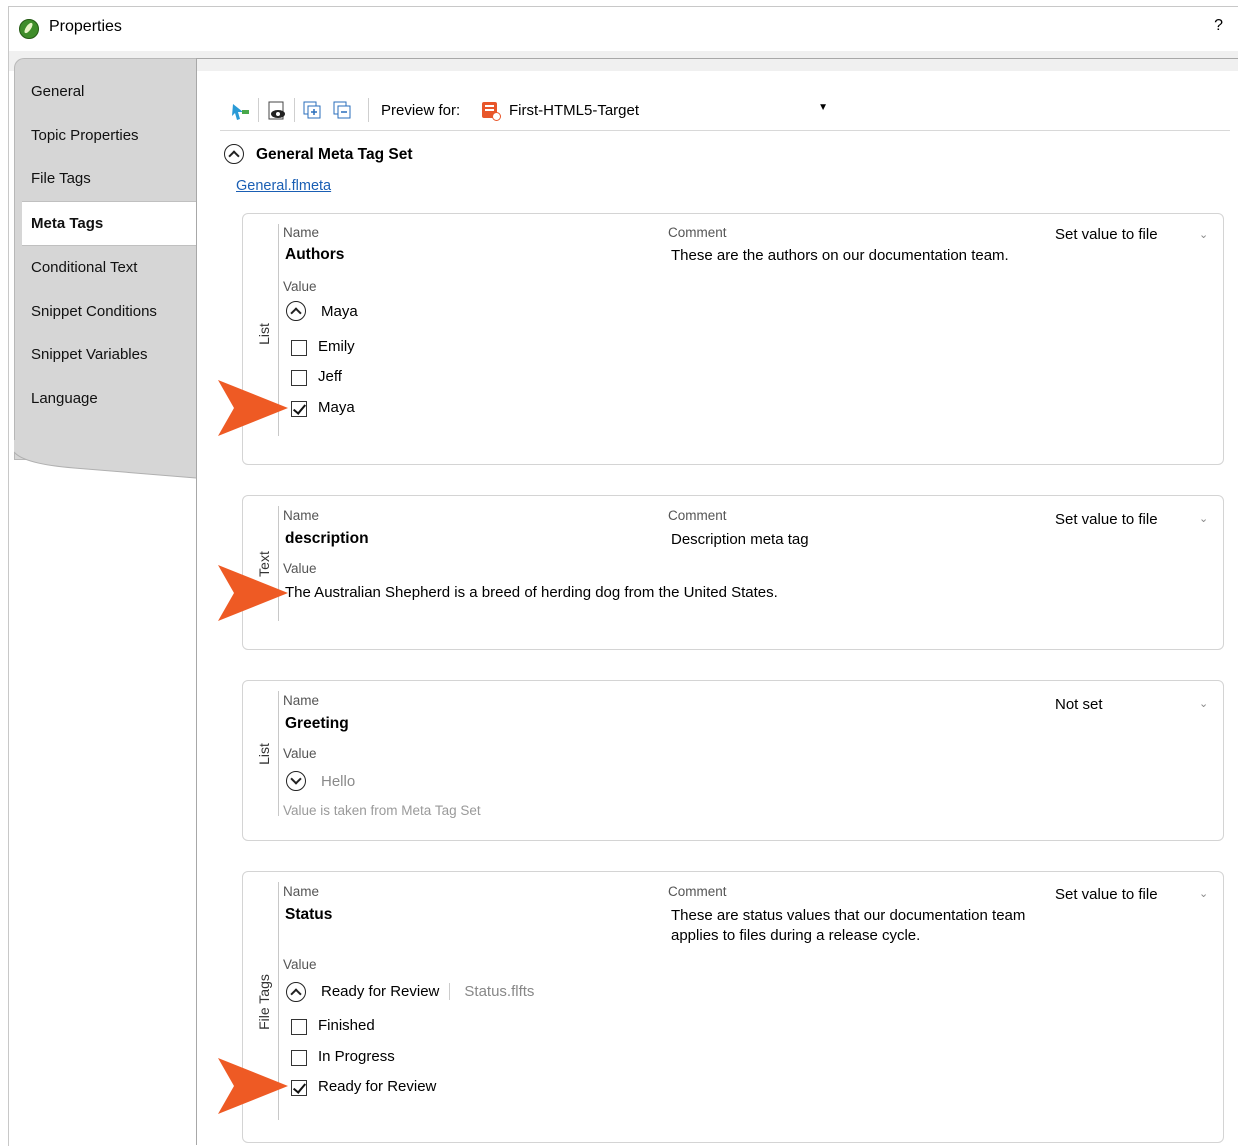  What do you see at coordinates (492, 991) in the screenshot?
I see `file-tag-set-reference: Status.flfts` at bounding box center [492, 991].